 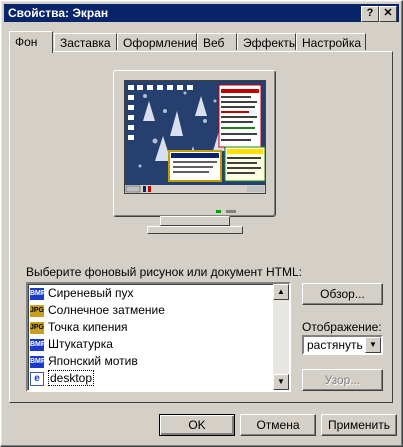 I want to click on list-item-selected: e desktop, so click(x=62, y=378).